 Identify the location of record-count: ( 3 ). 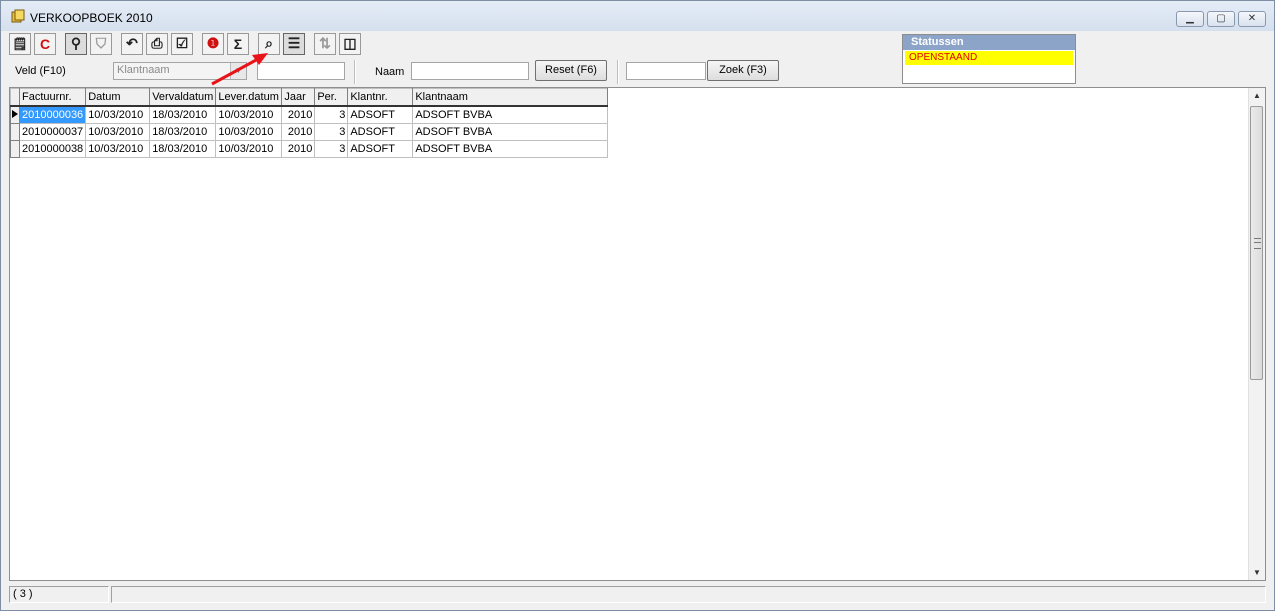
(59, 594).